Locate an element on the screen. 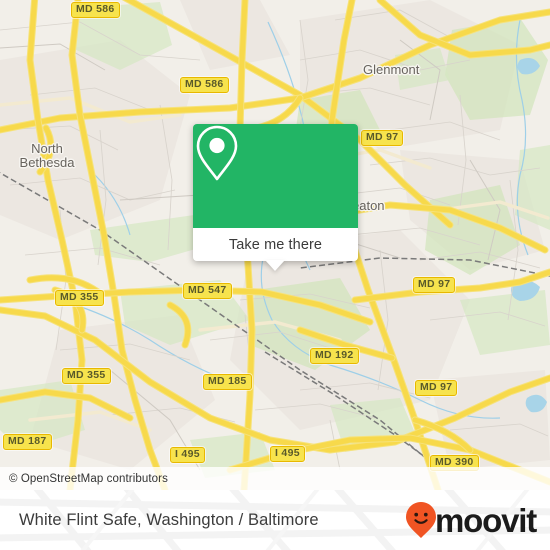 The width and height of the screenshot is (550, 550). location-popup-card: Take me there is located at coordinates (275, 197).